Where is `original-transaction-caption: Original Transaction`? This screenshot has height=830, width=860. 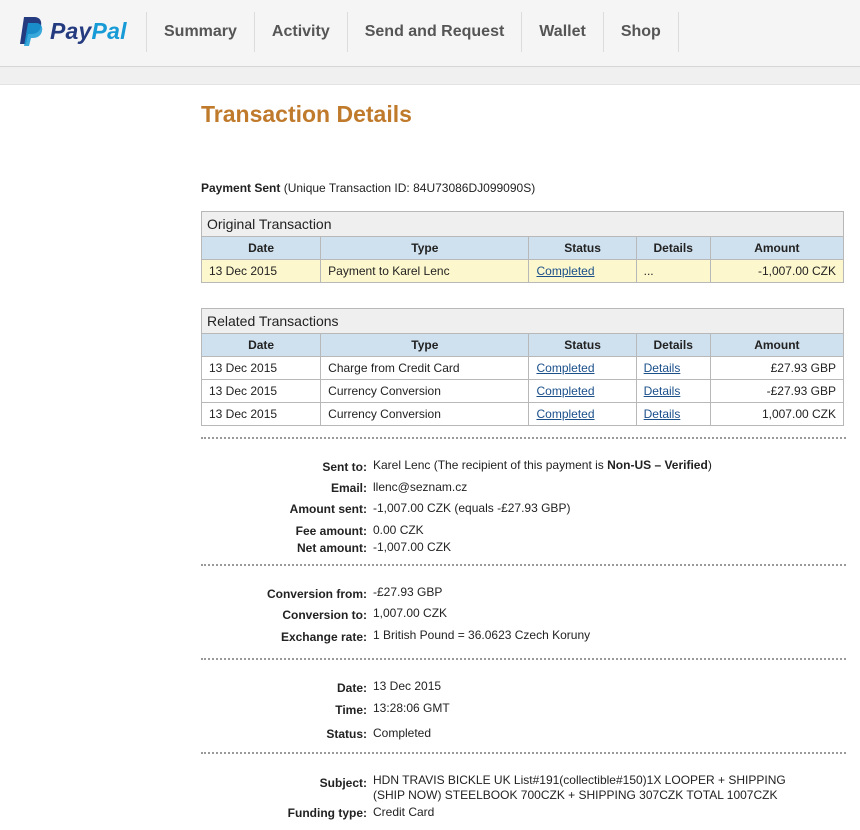
original-transaction-caption: Original Transaction is located at coordinates (522, 224).